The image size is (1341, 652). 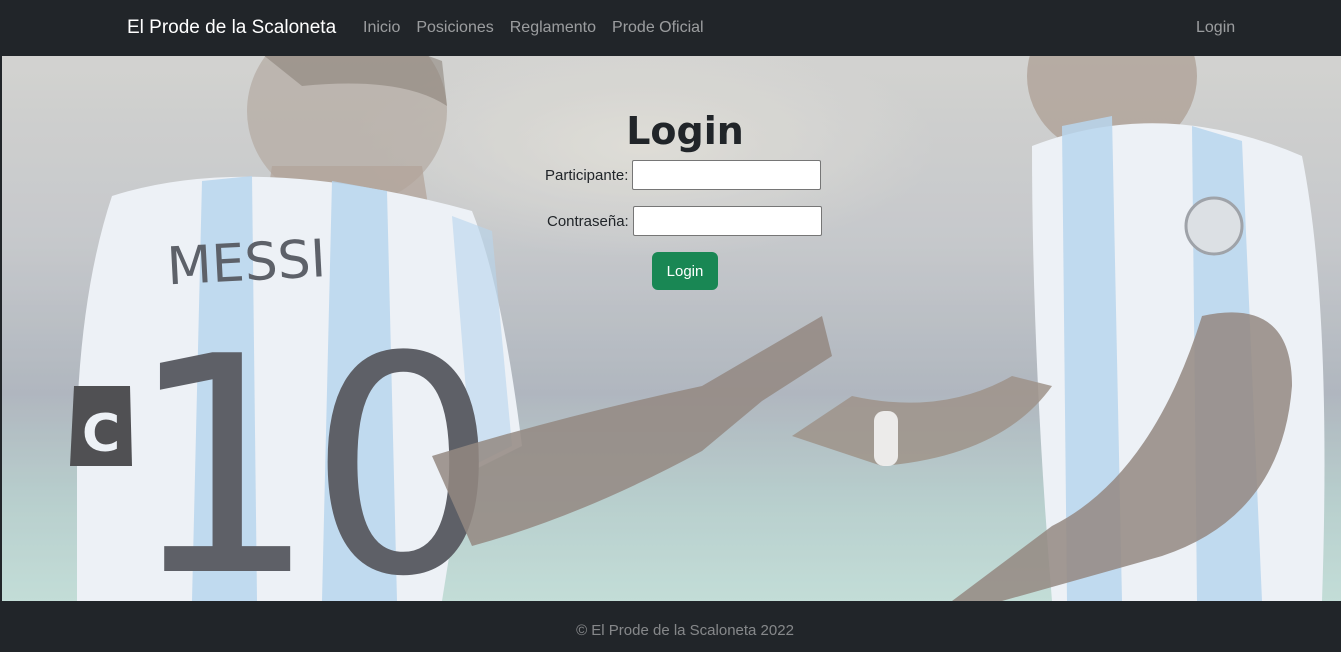 I want to click on participante-row: Participante:, so click(x=683, y=175).